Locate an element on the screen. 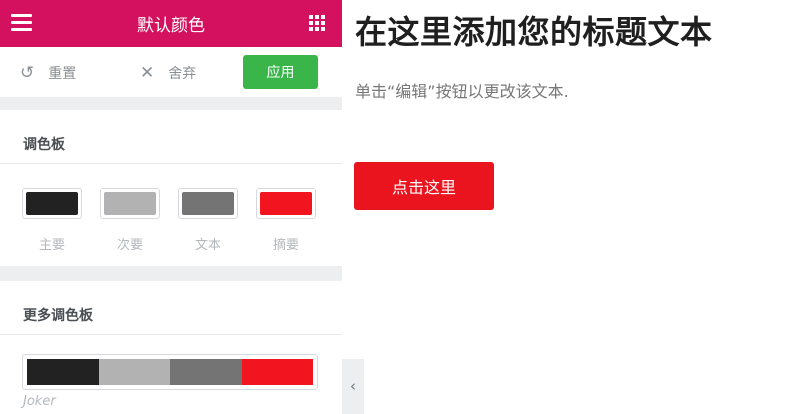  swatch-row: 主要 次要 文本 摘要 is located at coordinates (171, 214).